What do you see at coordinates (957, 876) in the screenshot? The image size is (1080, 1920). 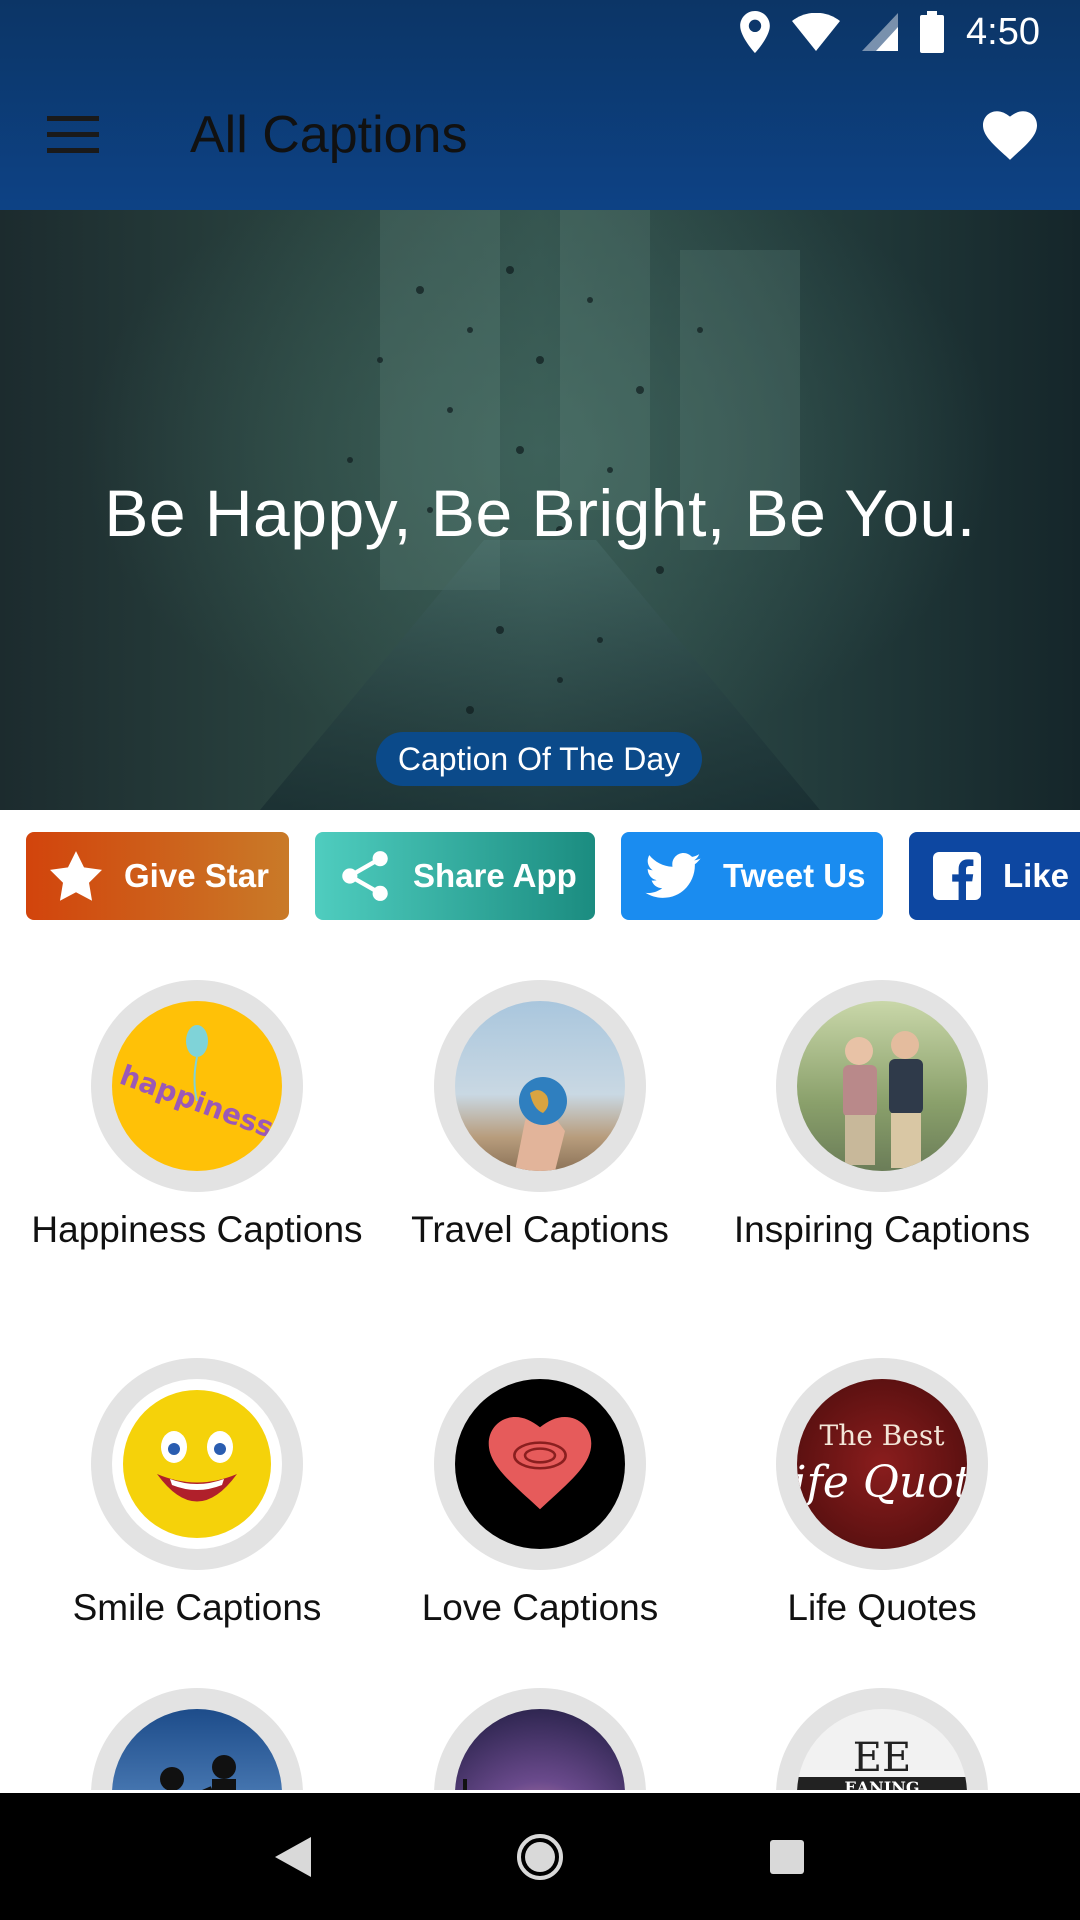 I see `facebook-icon` at bounding box center [957, 876].